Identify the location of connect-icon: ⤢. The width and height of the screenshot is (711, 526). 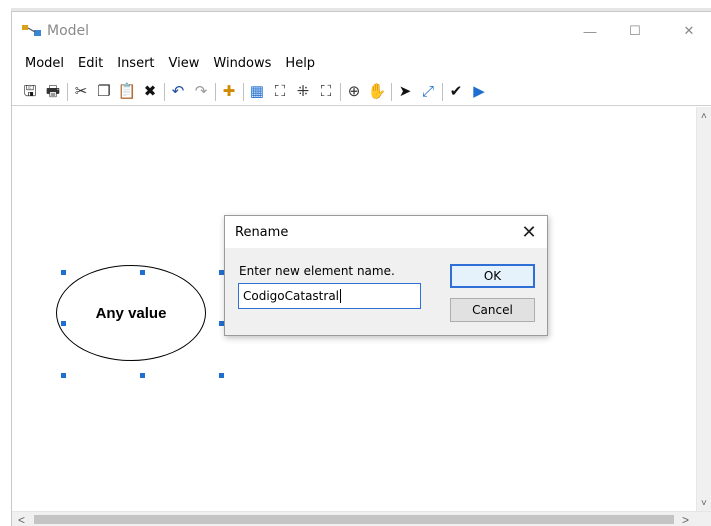
(427, 91).